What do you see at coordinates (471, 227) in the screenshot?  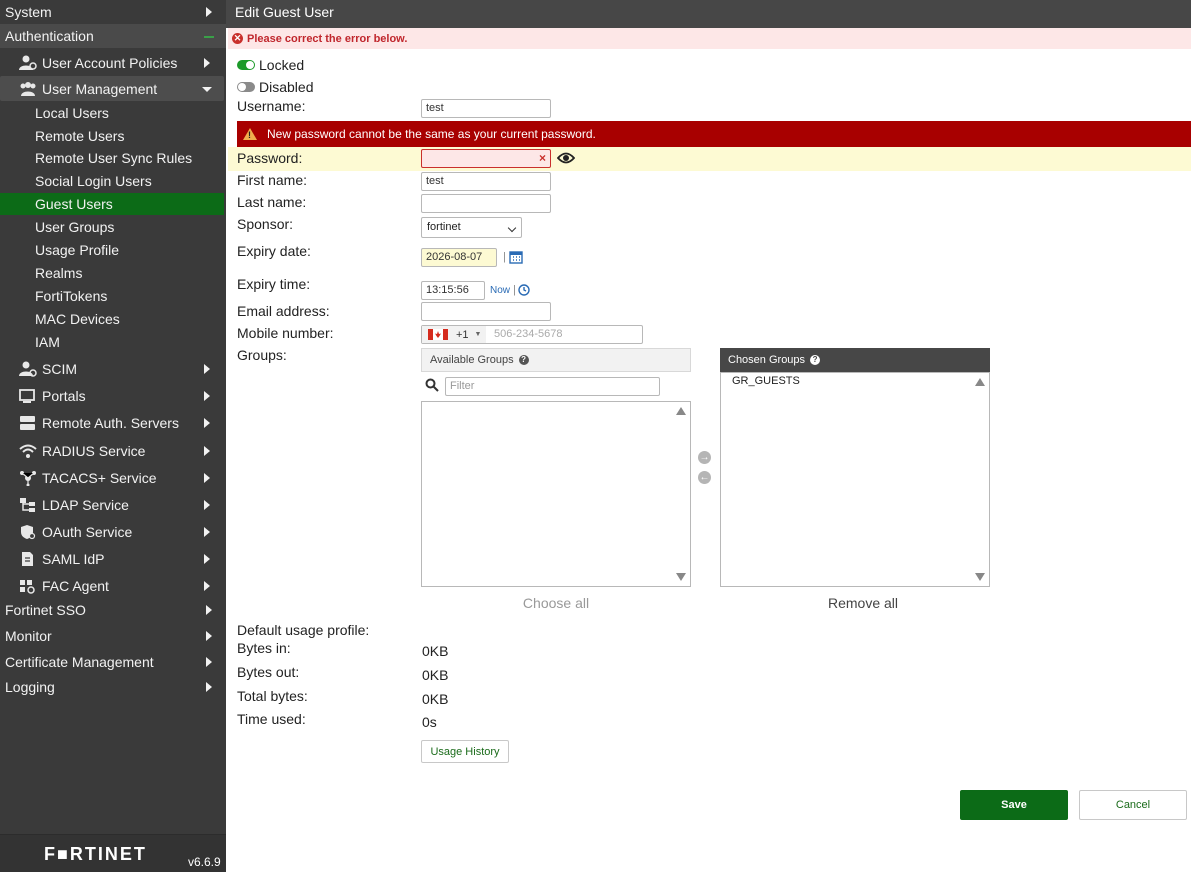 I see `sponsor-select: fortinet` at bounding box center [471, 227].